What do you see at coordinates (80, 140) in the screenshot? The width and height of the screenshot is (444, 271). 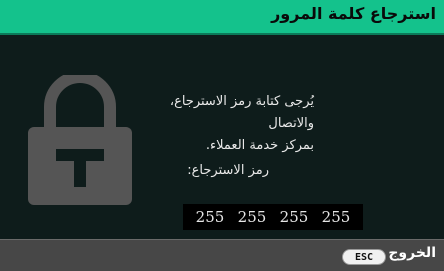 I see `lock-icon` at bounding box center [80, 140].